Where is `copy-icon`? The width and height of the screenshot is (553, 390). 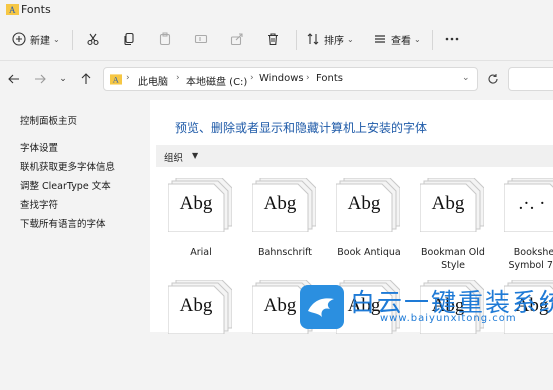 copy-icon is located at coordinates (129, 39).